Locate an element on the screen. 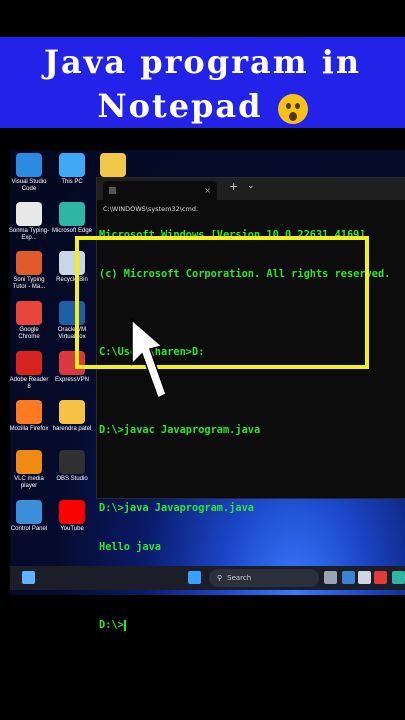  desktop-icon-label: OBS Studio is located at coordinates (72, 479).